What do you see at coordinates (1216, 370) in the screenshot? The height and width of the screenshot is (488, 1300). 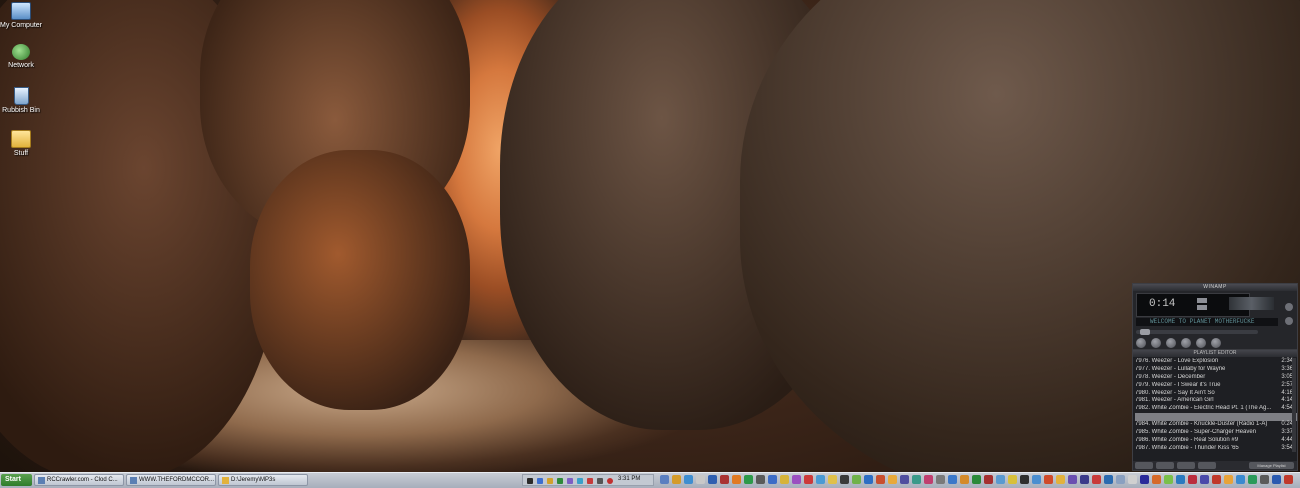 I see `playlist-item: 7977. Weezer - Lullaby for Wayne 3:36` at bounding box center [1216, 370].